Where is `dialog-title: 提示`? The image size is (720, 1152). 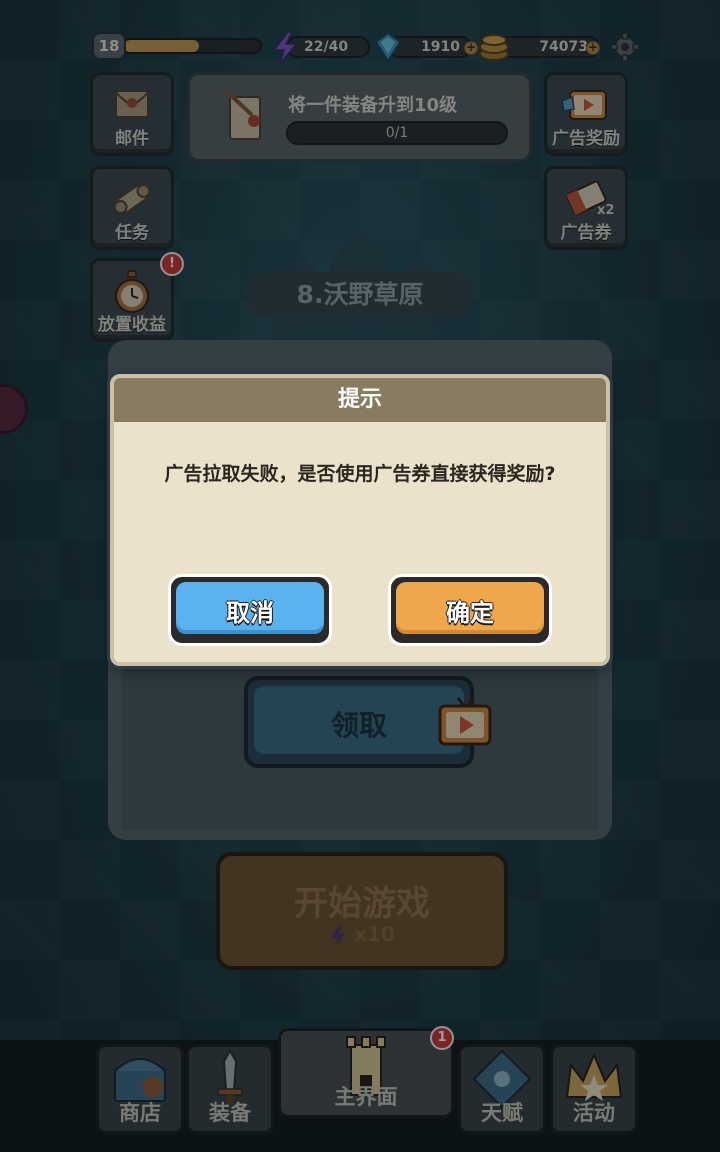 dialog-title: 提示 is located at coordinates (360, 400).